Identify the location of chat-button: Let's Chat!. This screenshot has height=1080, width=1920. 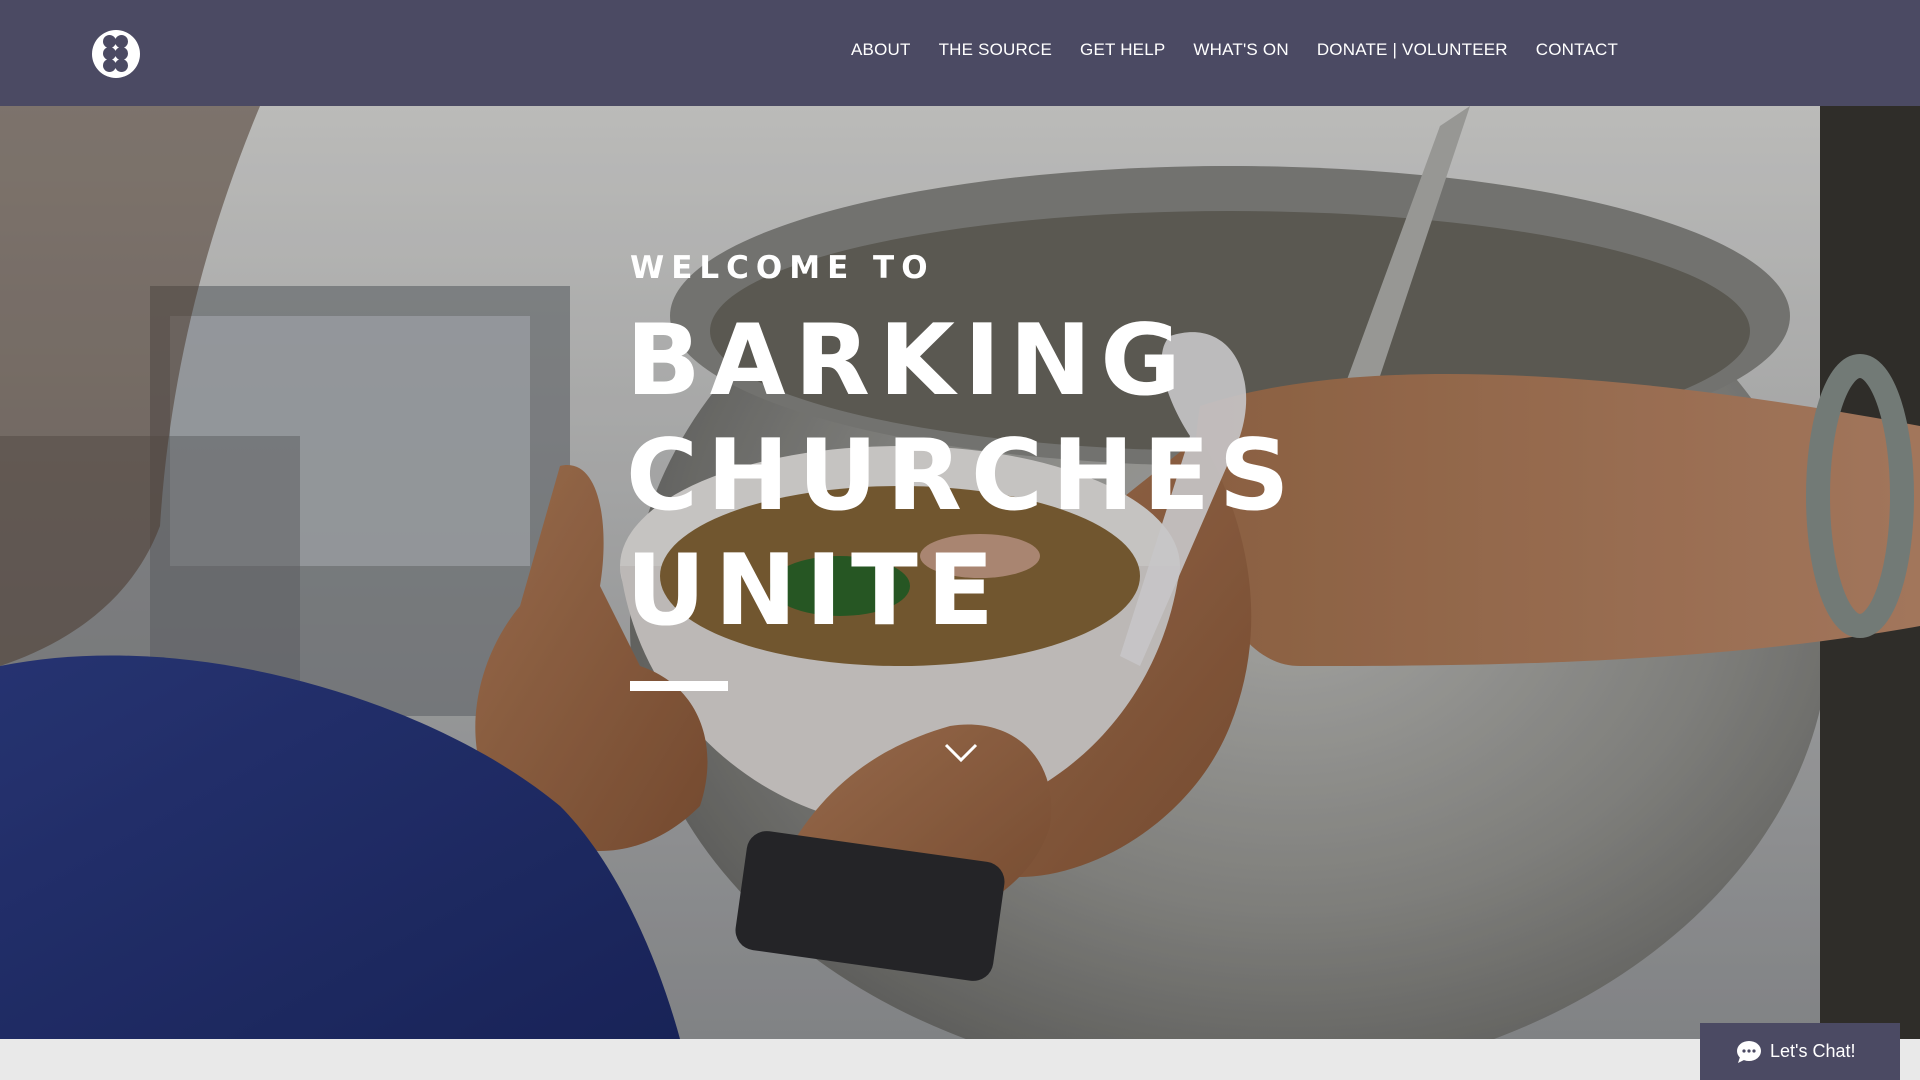
(1800, 1051).